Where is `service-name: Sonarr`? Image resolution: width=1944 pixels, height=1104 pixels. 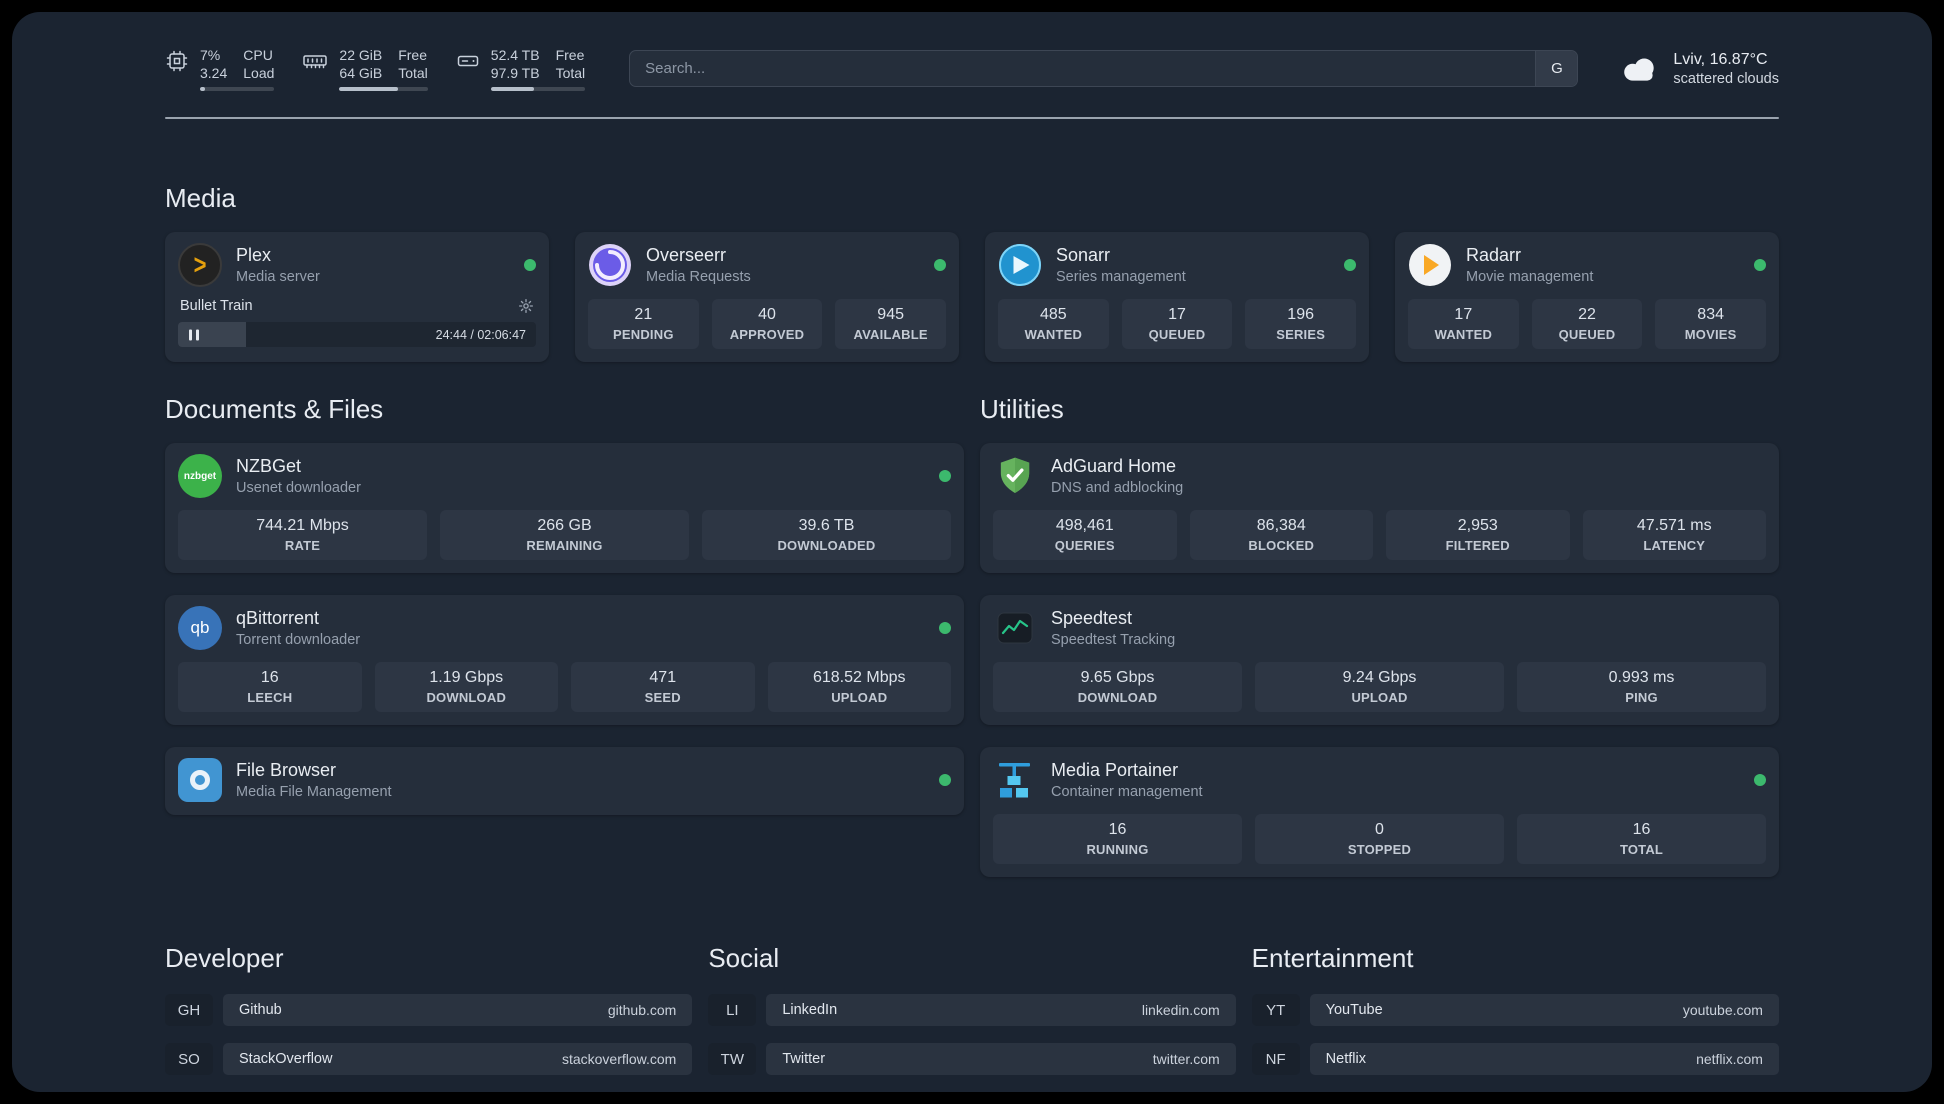 service-name: Sonarr is located at coordinates (1083, 255).